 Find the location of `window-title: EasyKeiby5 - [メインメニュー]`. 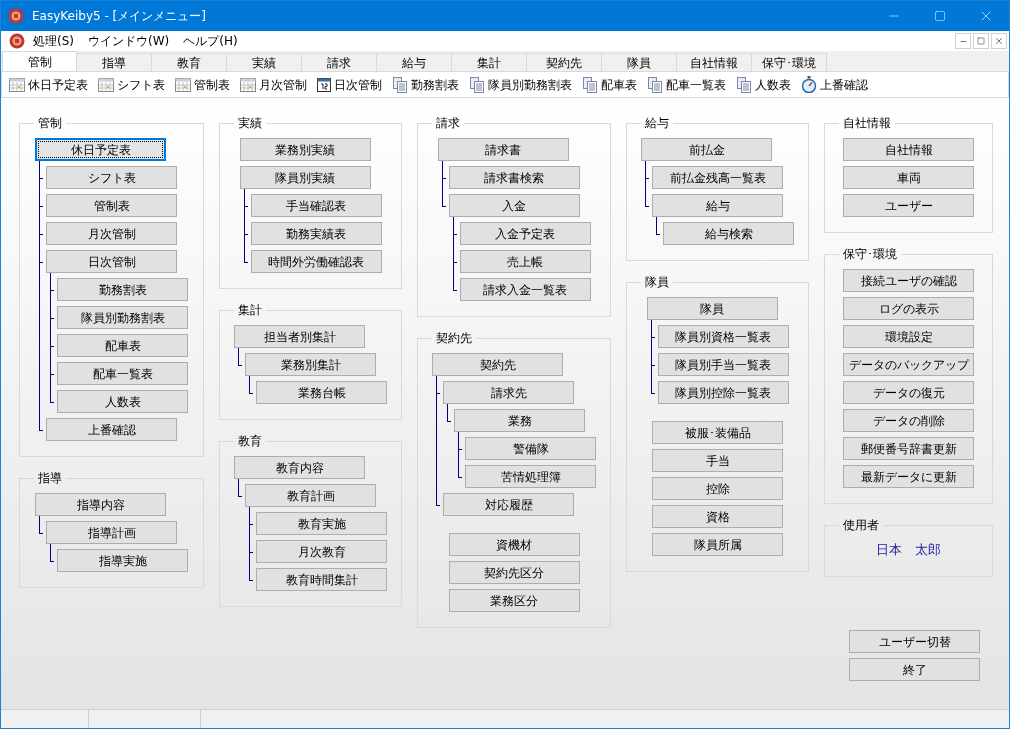

window-title: EasyKeiby5 - [メインメニュー] is located at coordinates (119, 16).